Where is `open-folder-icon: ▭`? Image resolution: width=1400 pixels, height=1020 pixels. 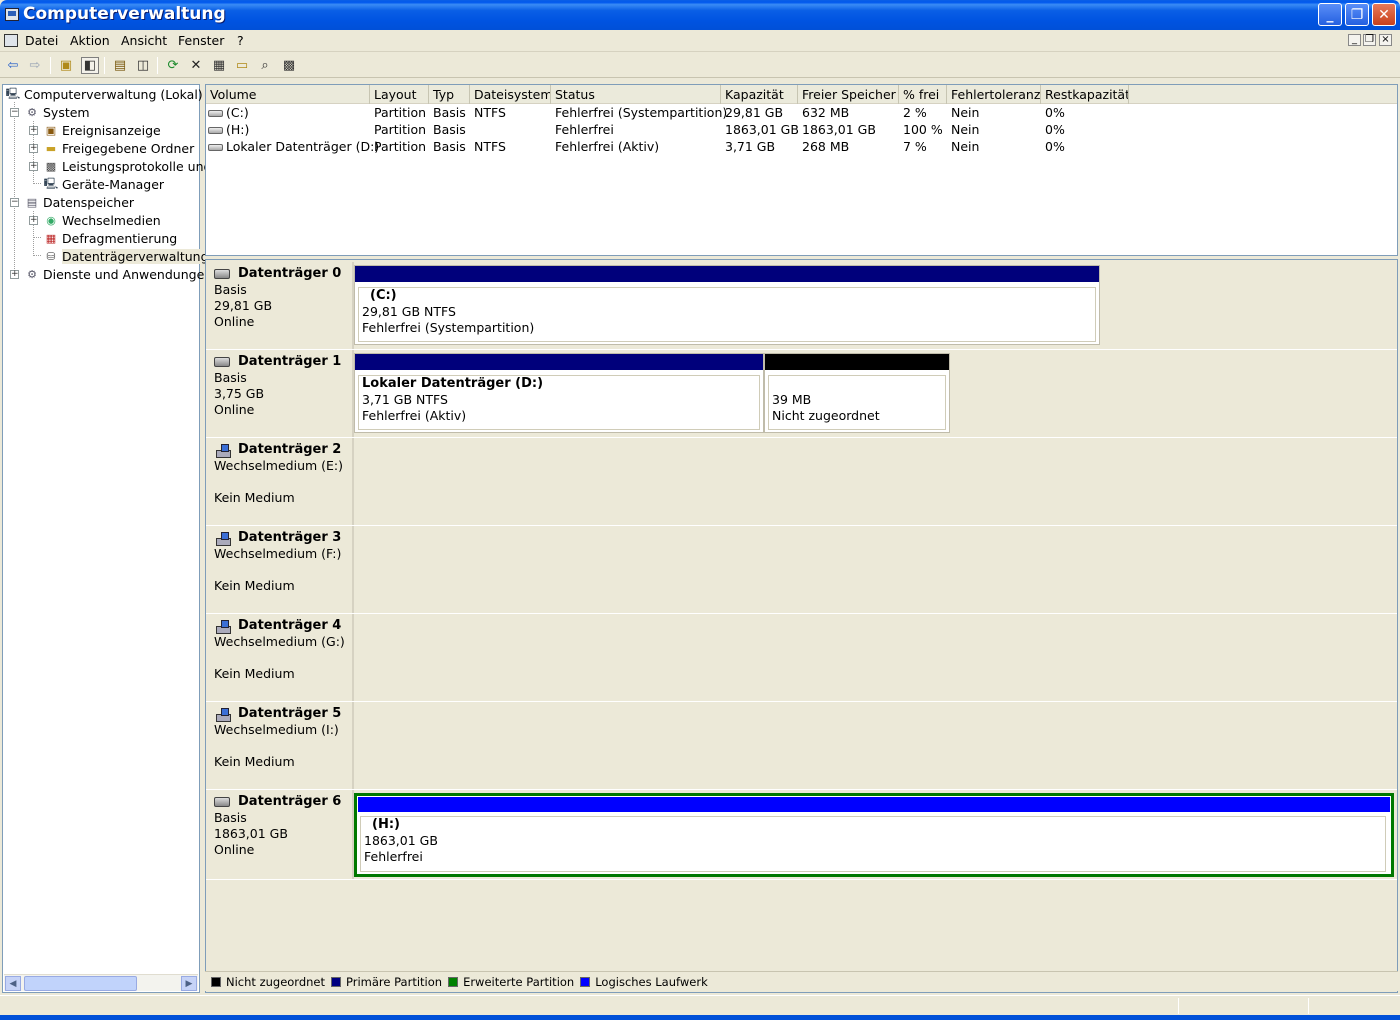
open-folder-icon: ▭ is located at coordinates (242, 65).